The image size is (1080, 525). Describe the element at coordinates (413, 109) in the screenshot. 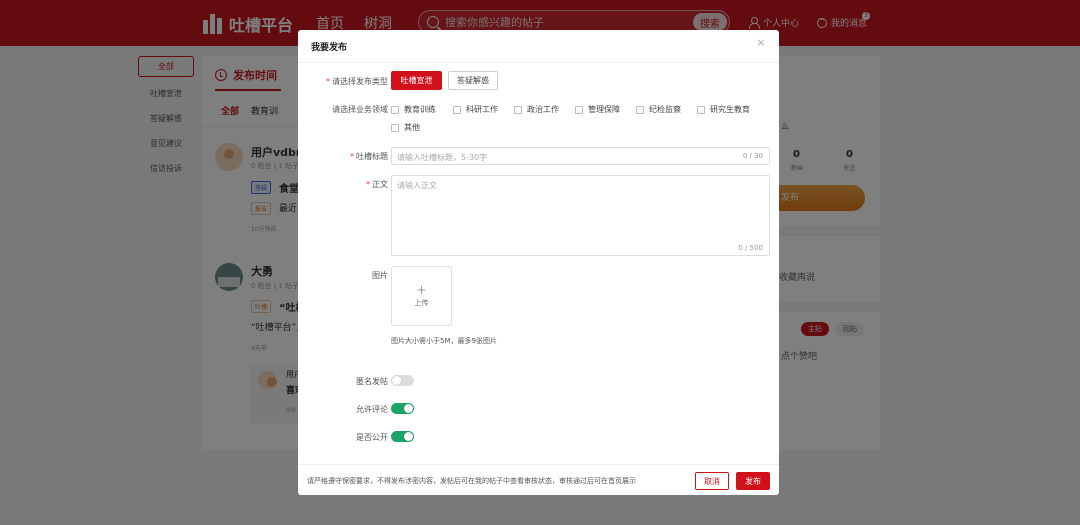

I see `domain-checkbox-education: 教育训练` at that location.